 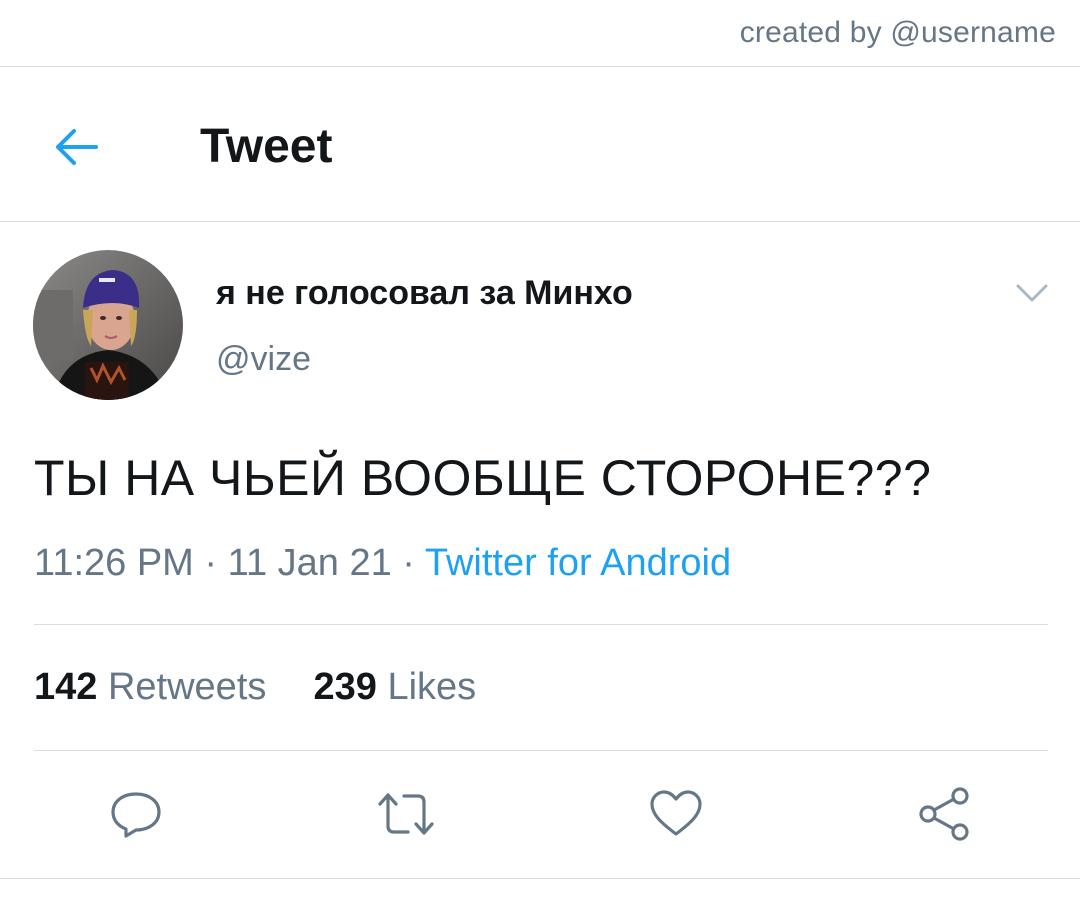 I want to click on retweets-label: Retweets, so click(x=187, y=687).